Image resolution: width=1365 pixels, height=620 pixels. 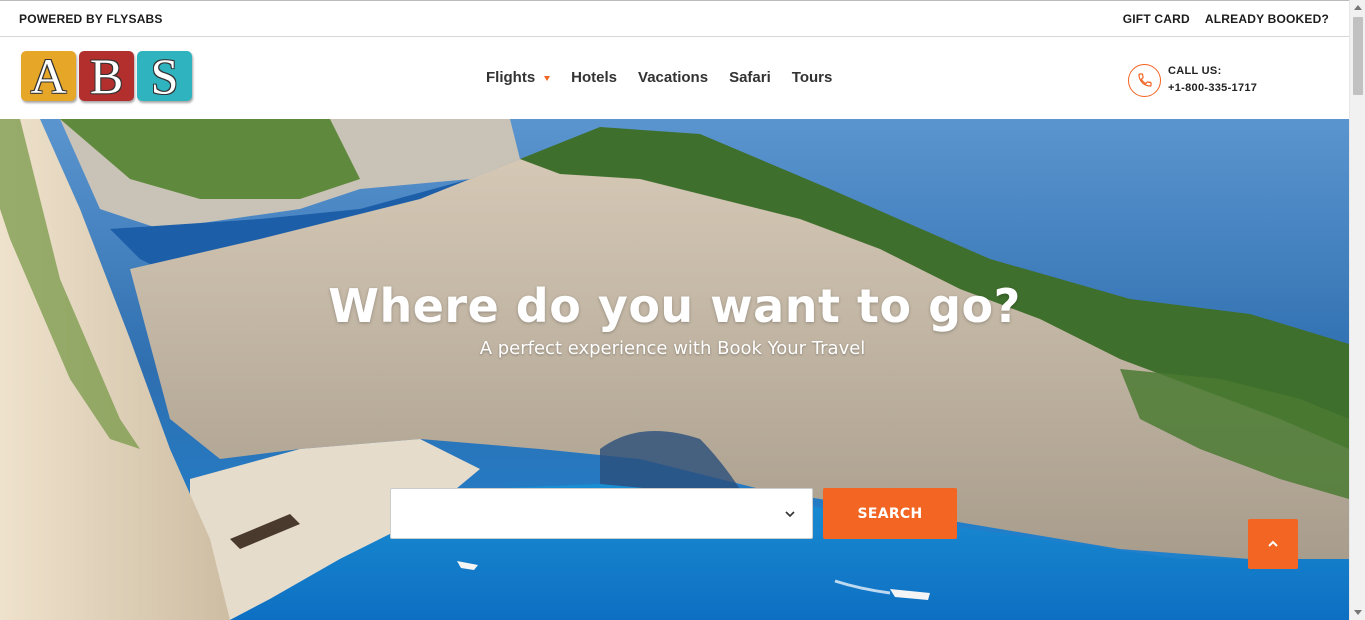 I want to click on nav-item-label: Hotels, so click(x=594, y=77).